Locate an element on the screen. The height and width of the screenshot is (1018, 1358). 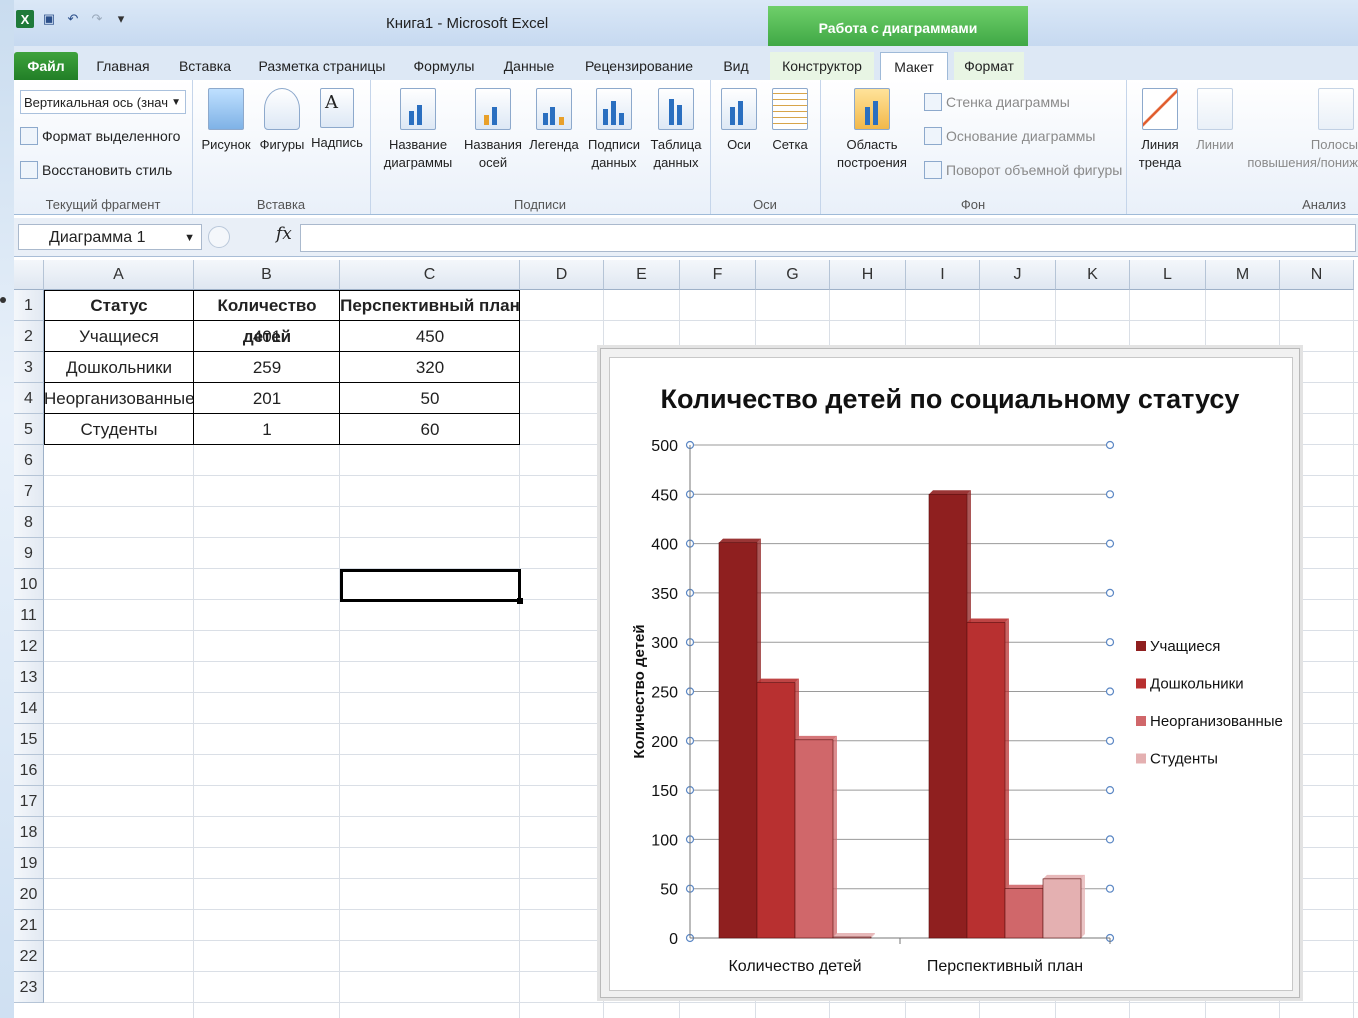
column-header-f: F is located at coordinates (718, 275).